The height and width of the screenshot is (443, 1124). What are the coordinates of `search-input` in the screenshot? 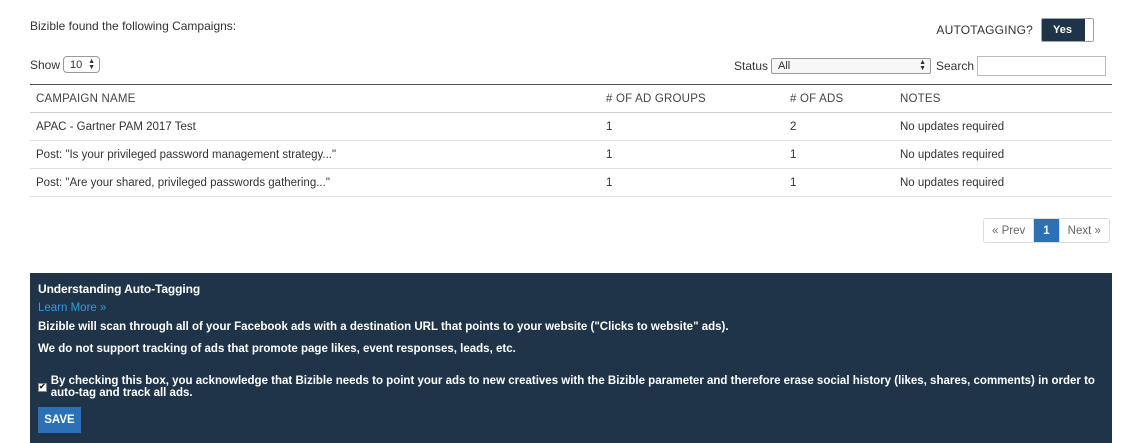 It's located at (1042, 66).